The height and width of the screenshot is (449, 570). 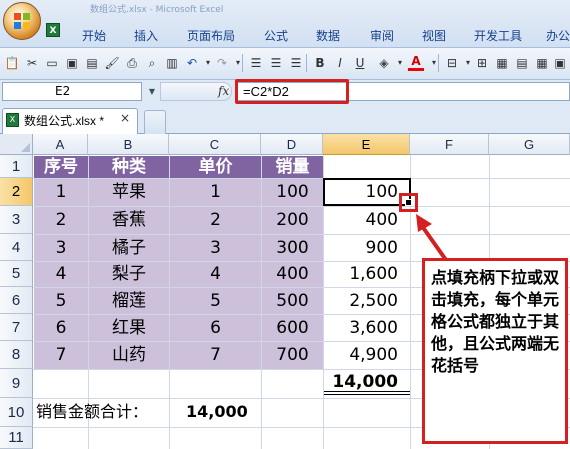 I want to click on price-cell: 5, so click(x=215, y=301).